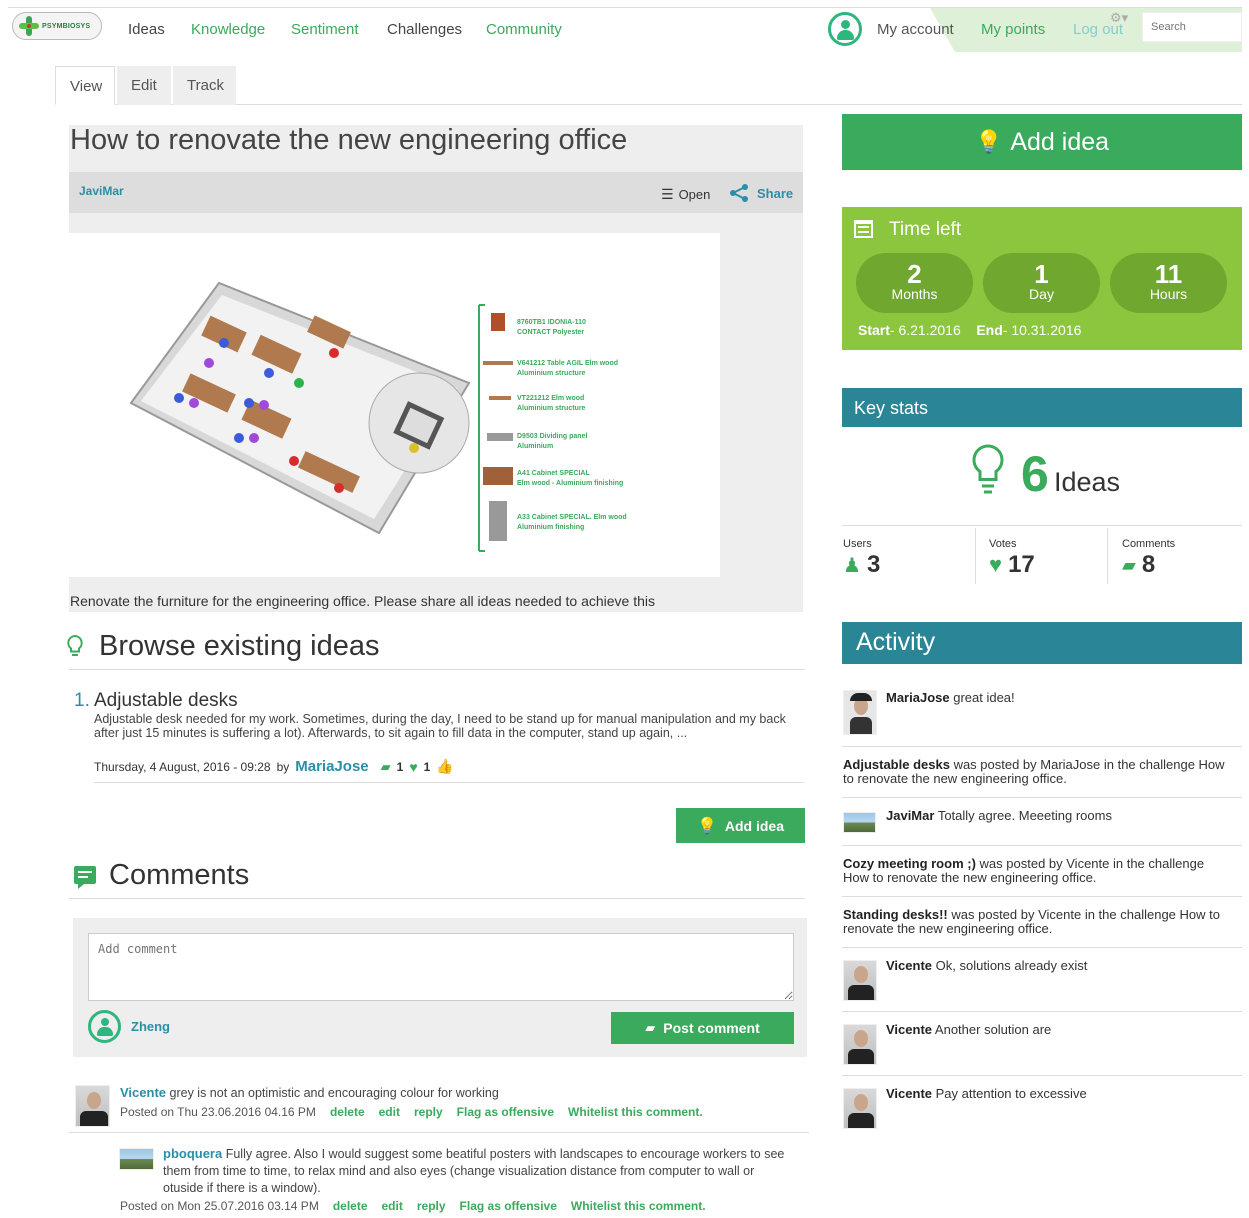 This screenshot has width=1249, height=1218. What do you see at coordinates (988, 473) in the screenshot?
I see `lightbulb-icon` at bounding box center [988, 473].